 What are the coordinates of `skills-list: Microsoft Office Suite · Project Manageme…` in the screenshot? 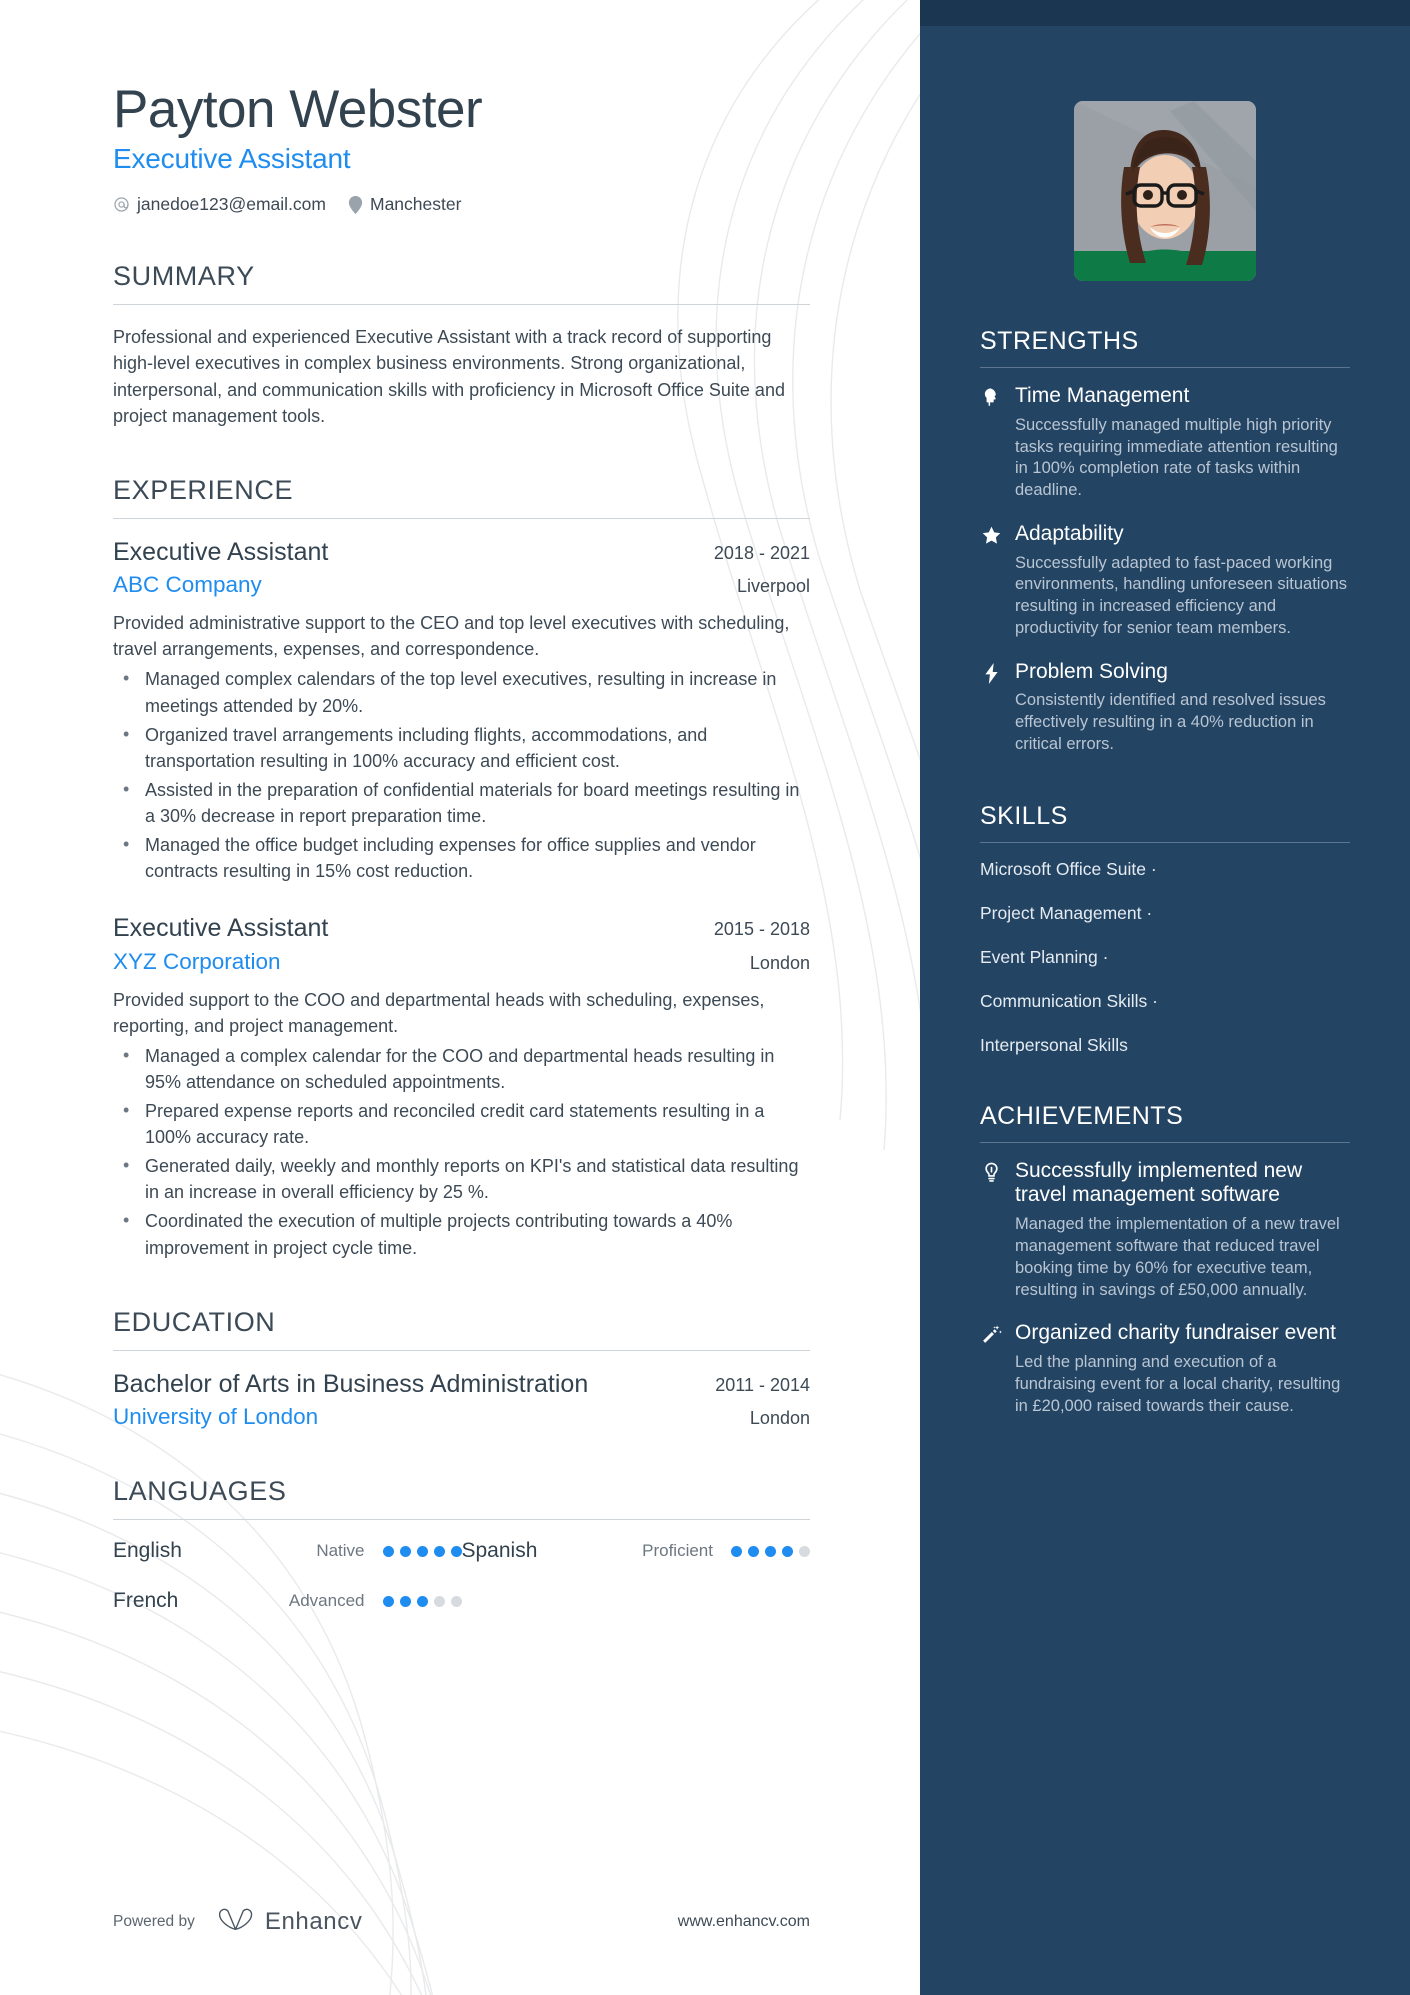 It's located at (1165, 957).